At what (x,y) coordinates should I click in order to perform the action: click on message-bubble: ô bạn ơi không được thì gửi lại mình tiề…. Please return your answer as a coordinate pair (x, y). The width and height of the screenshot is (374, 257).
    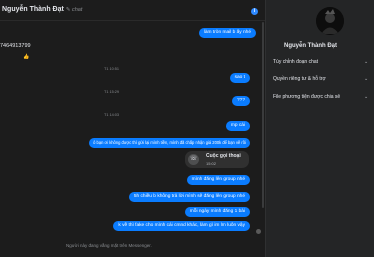
    Looking at the image, I should click on (169, 143).